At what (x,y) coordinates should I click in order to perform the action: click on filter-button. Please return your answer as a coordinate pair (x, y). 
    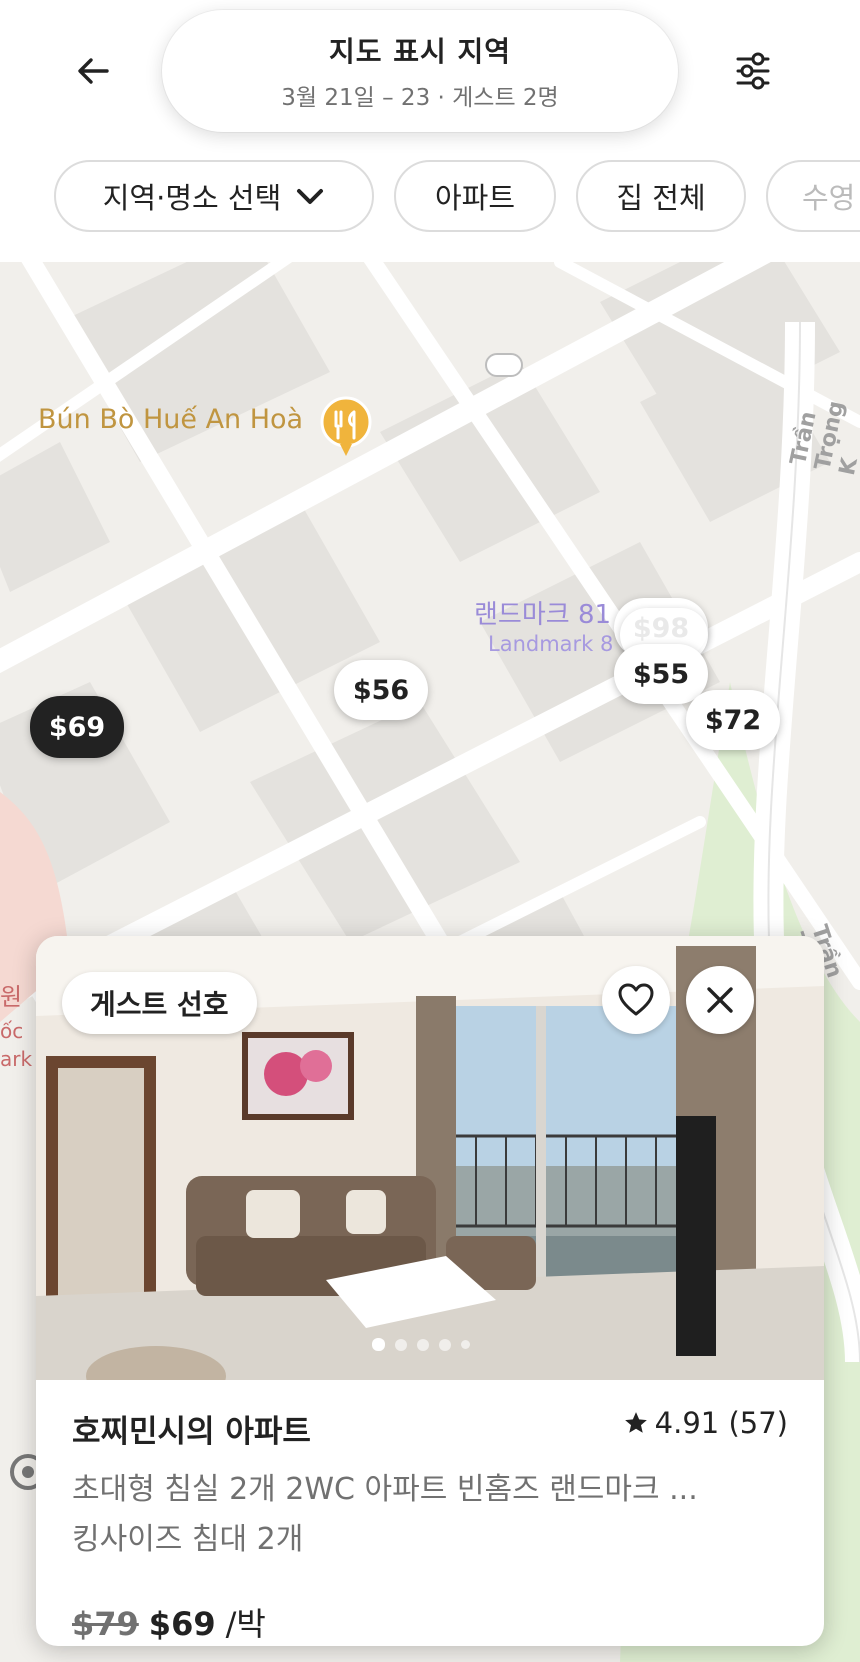
    Looking at the image, I should click on (753, 71).